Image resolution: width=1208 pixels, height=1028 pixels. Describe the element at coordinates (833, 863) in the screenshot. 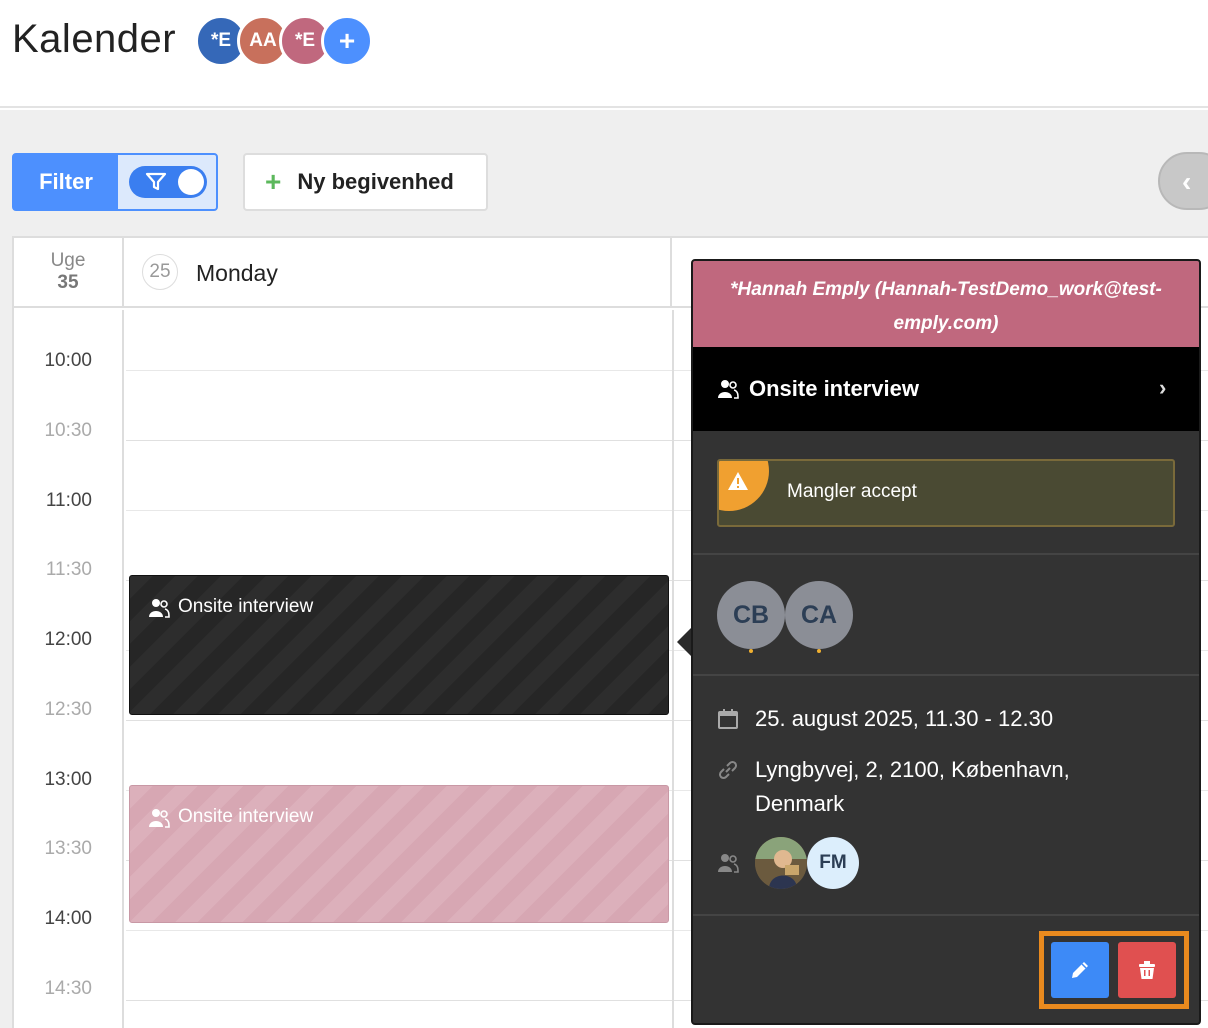

I see `participant-avatar: FM` at that location.